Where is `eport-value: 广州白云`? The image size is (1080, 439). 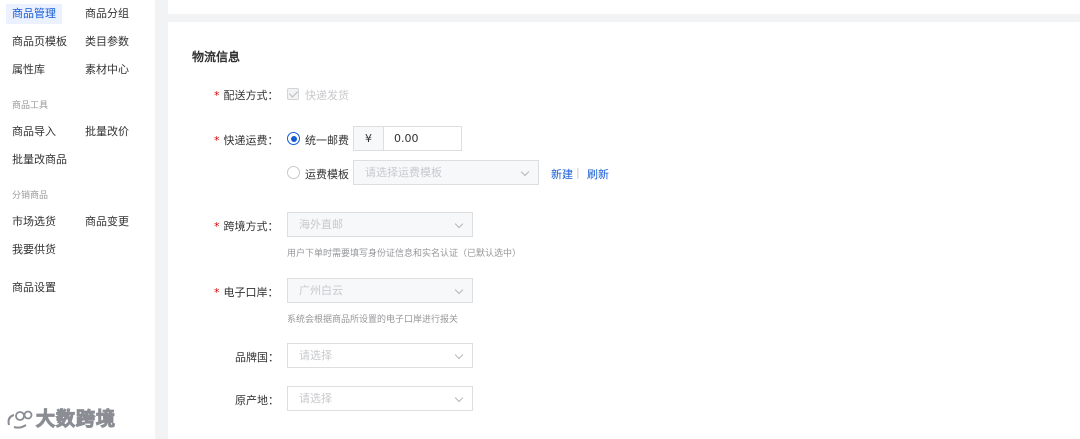 eport-value: 广州白云 is located at coordinates (321, 290).